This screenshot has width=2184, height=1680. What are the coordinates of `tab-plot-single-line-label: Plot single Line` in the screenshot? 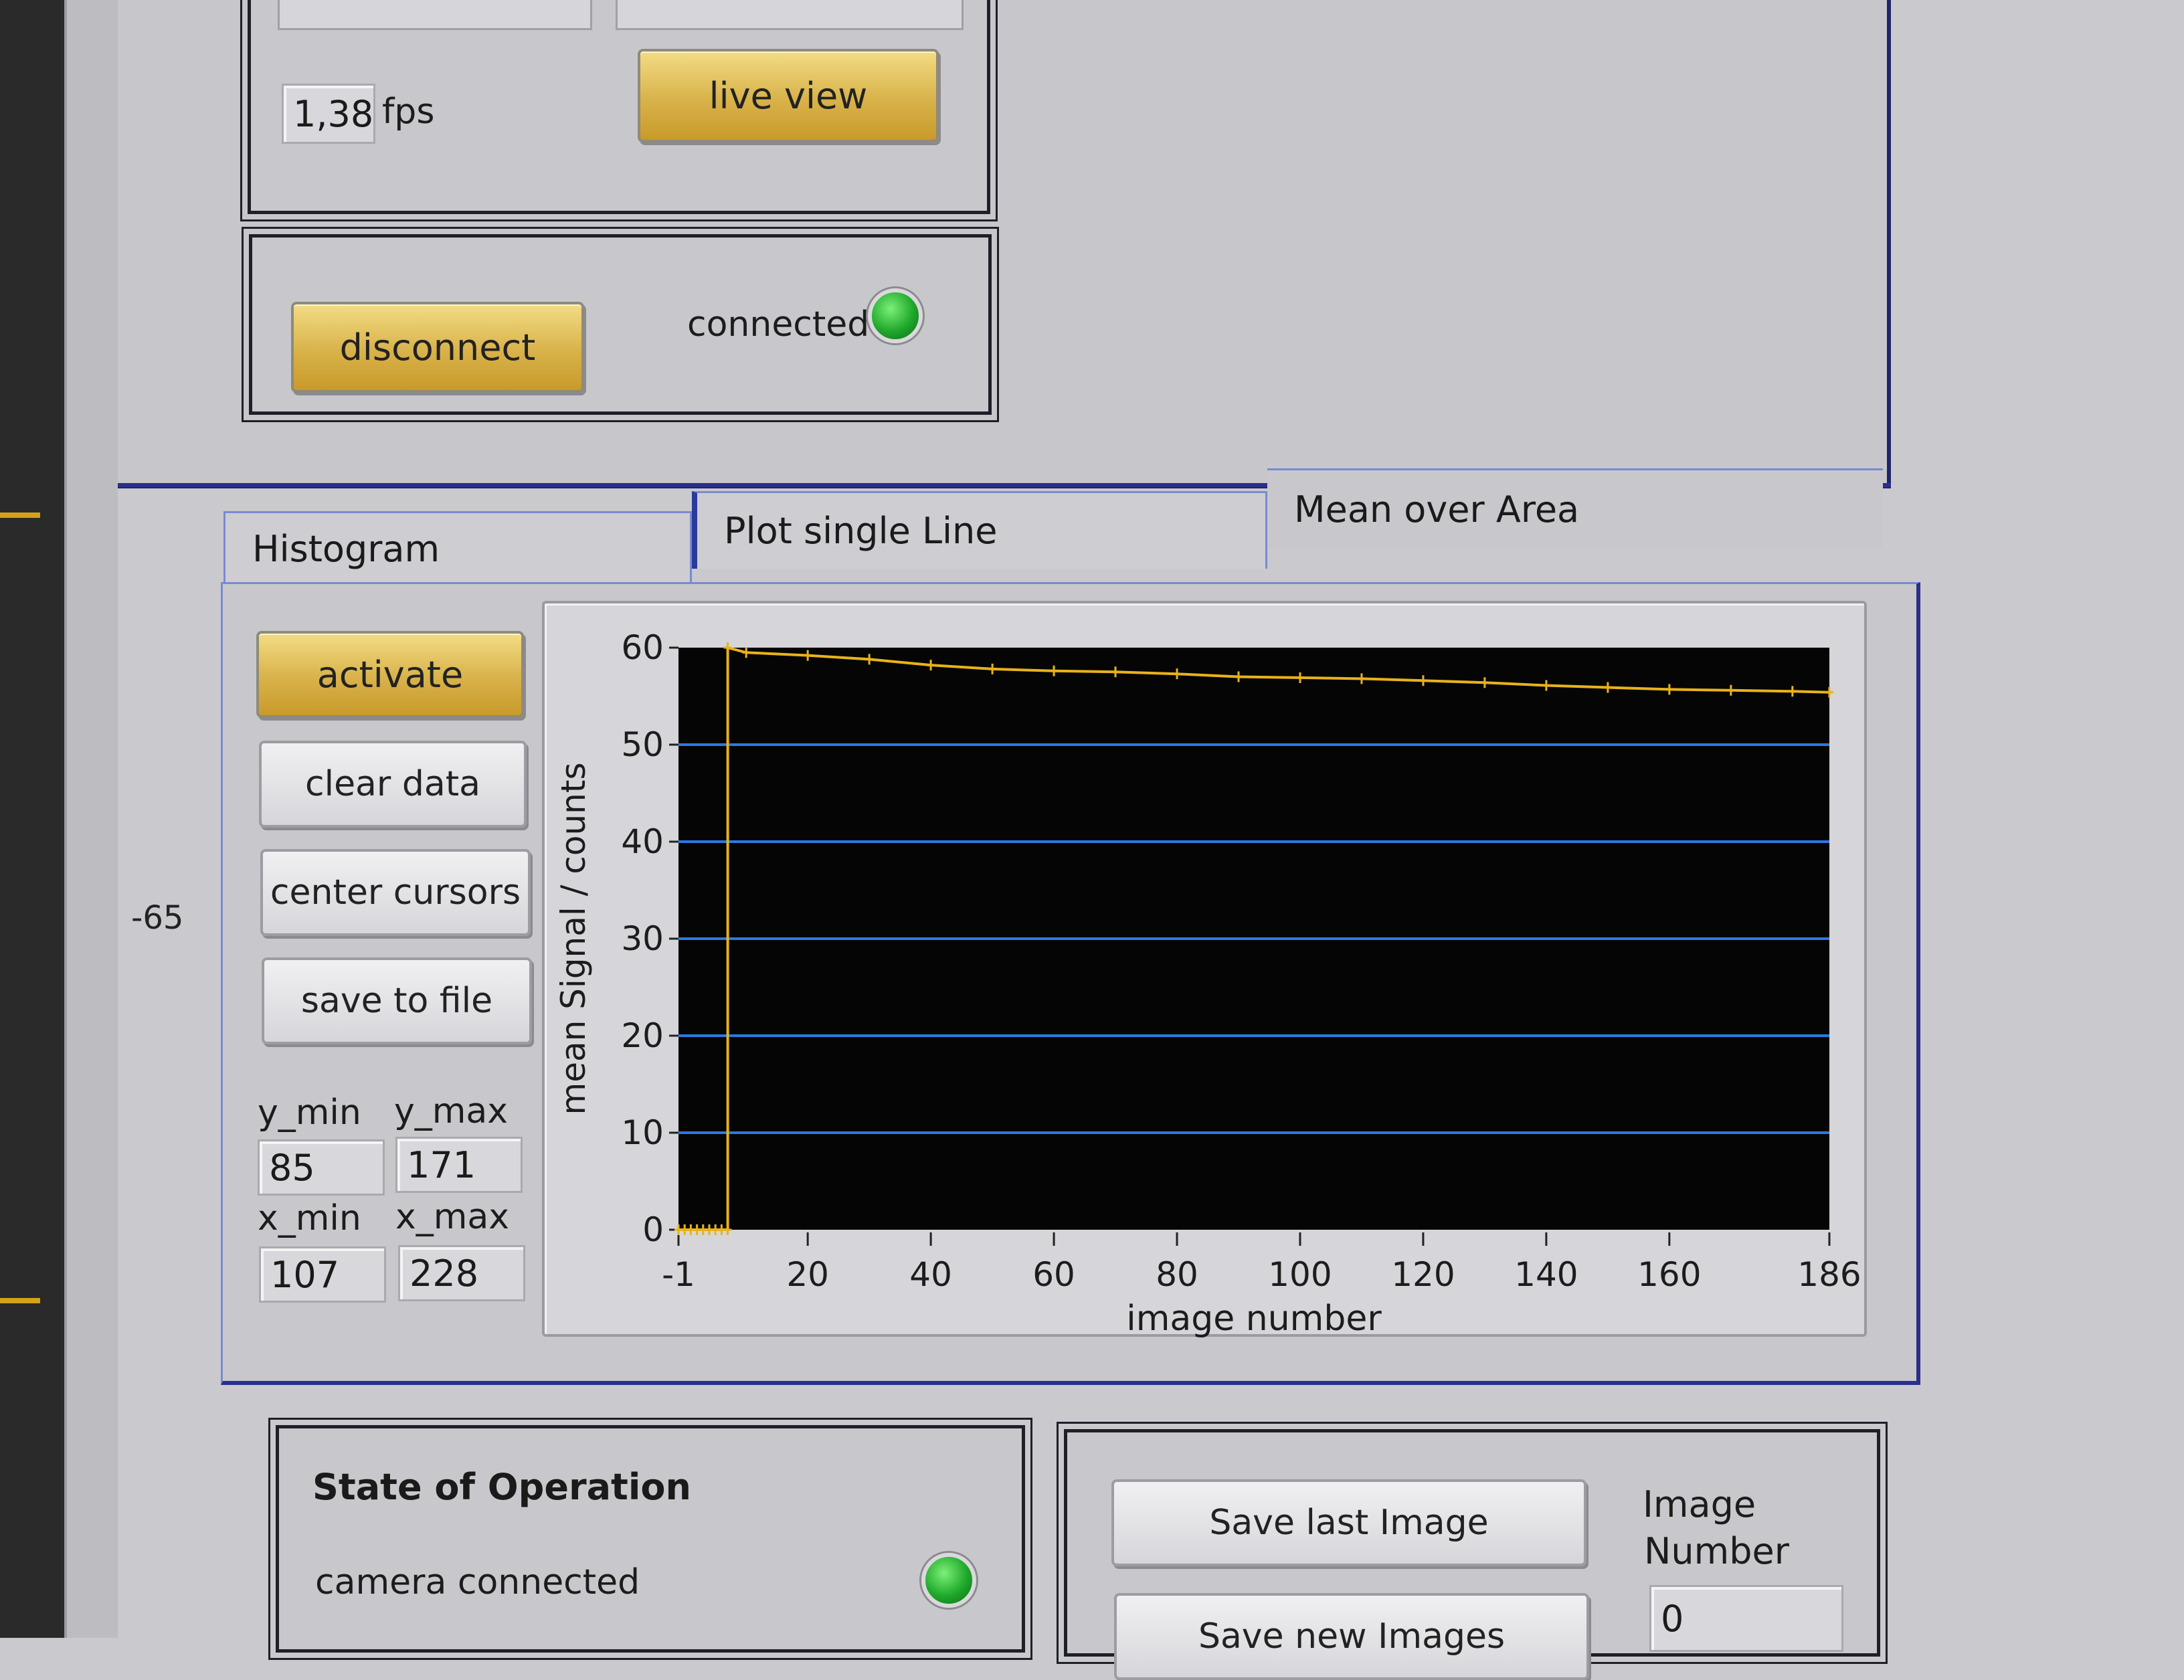 It's located at (861, 531).